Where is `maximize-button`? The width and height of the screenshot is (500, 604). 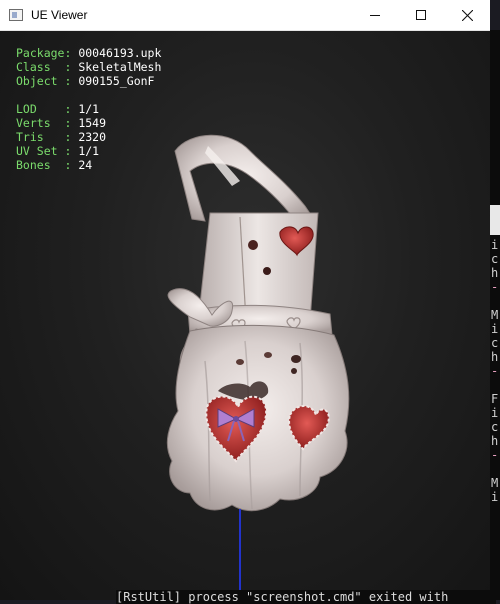 maximize-button is located at coordinates (421, 15).